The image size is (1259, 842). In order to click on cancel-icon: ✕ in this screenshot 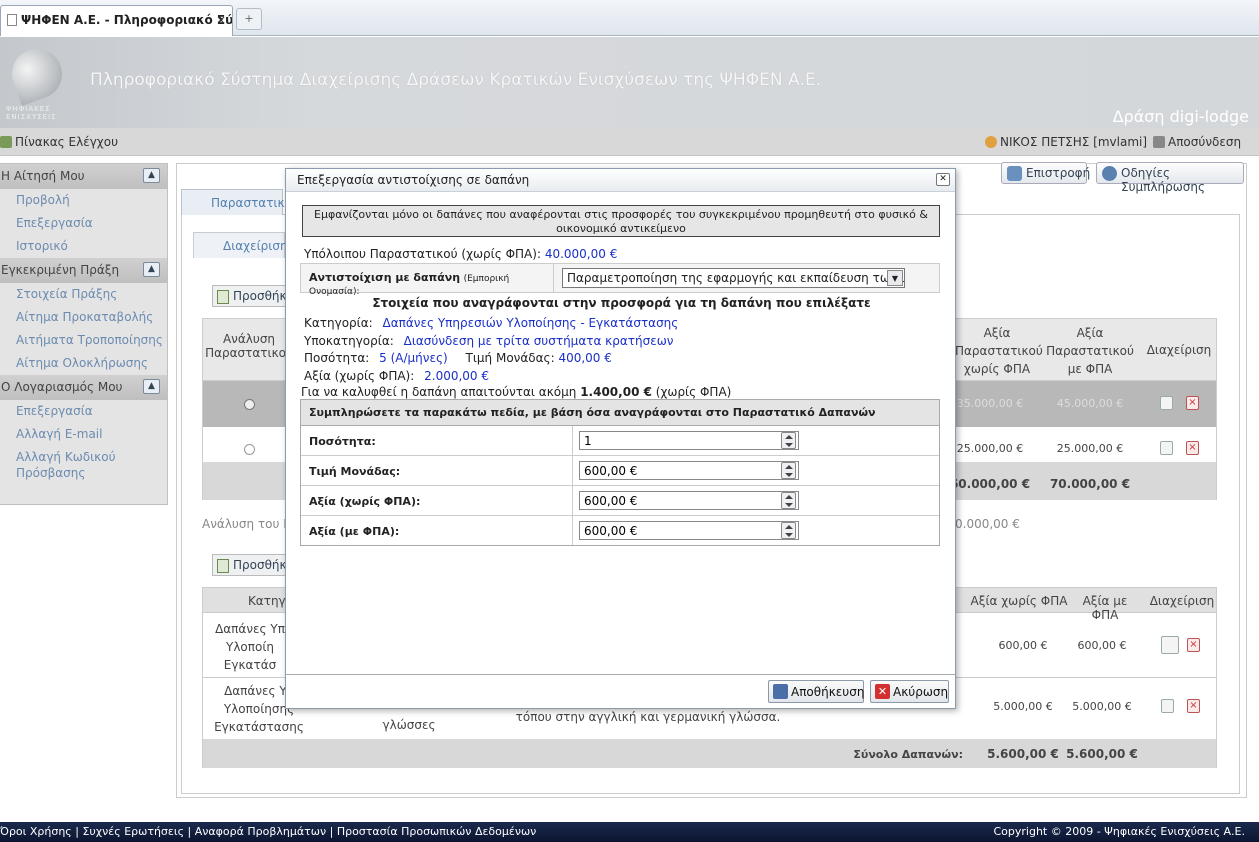, I will do `click(882, 691)`.